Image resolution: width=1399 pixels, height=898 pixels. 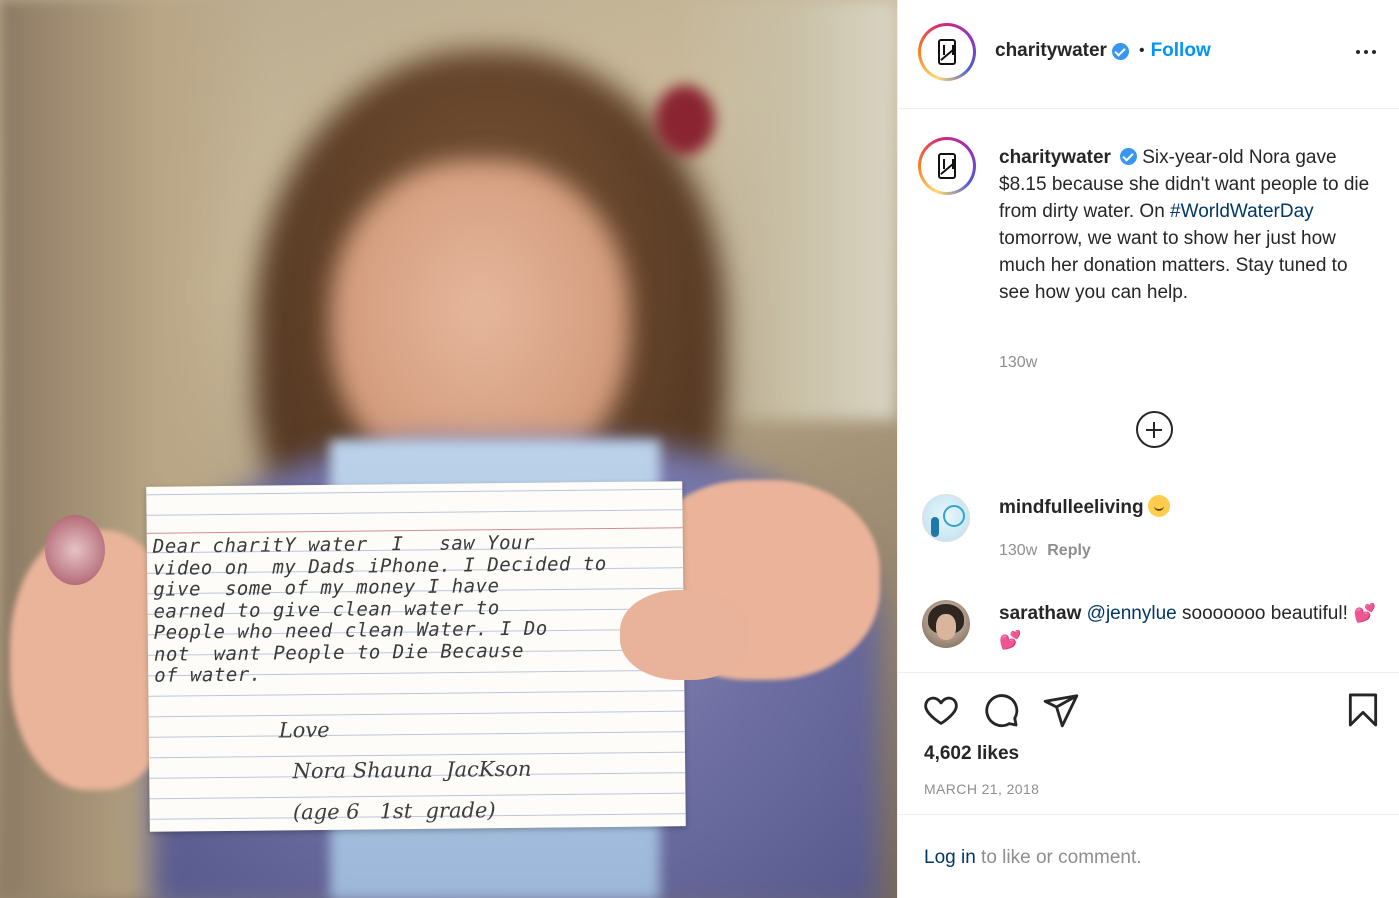 What do you see at coordinates (1061, 712) in the screenshot?
I see `paper-plane-icon` at bounding box center [1061, 712].